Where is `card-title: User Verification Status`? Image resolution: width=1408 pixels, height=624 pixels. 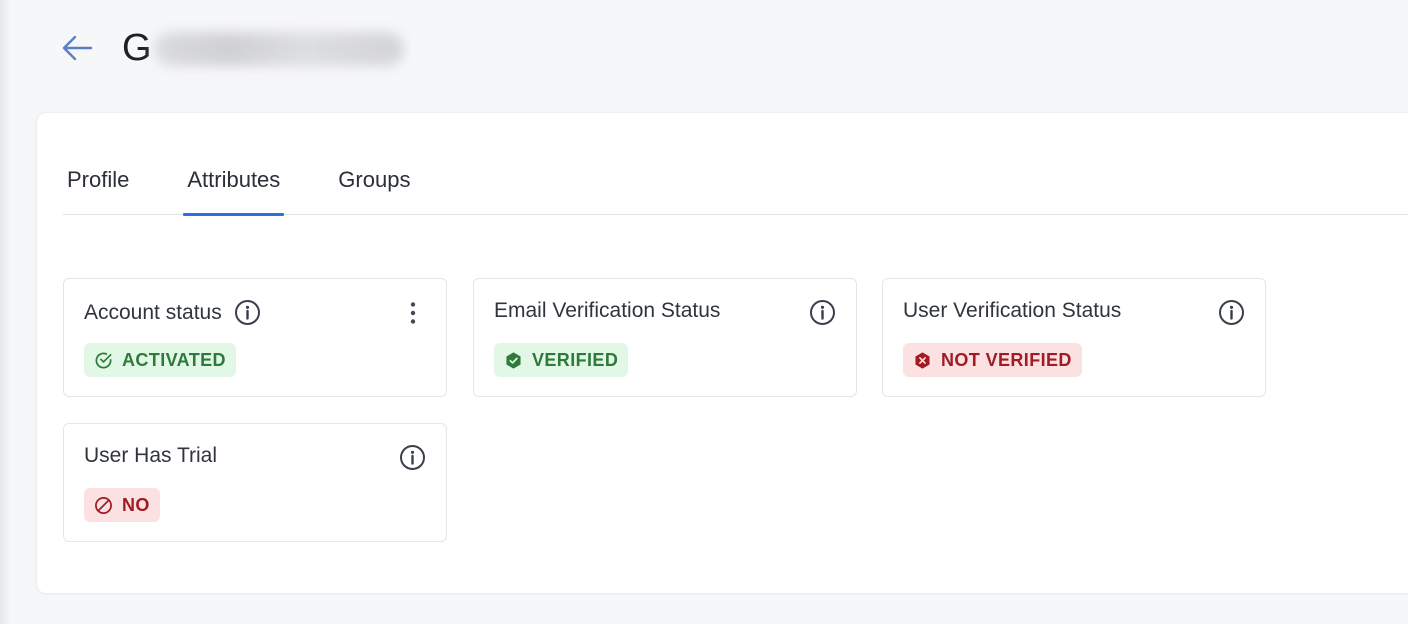 card-title: User Verification Status is located at coordinates (1012, 311).